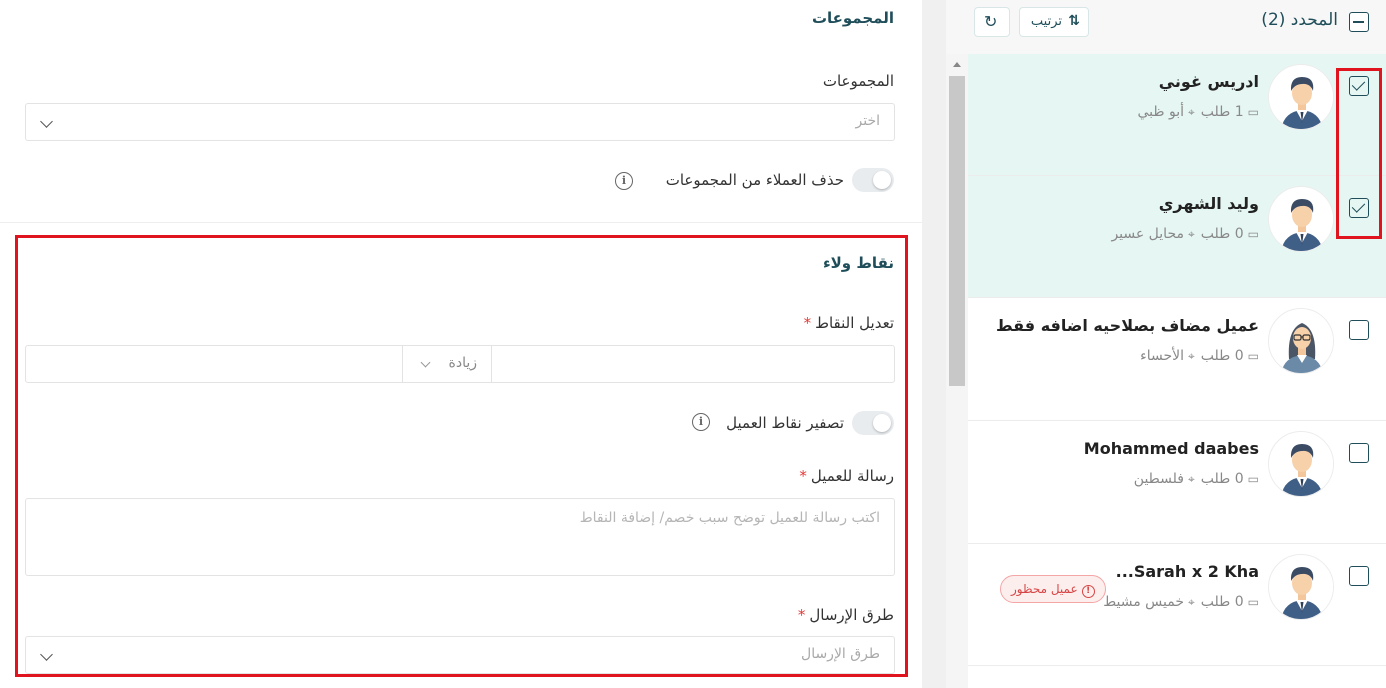  I want to click on reset-points-toggle, so click(873, 423).